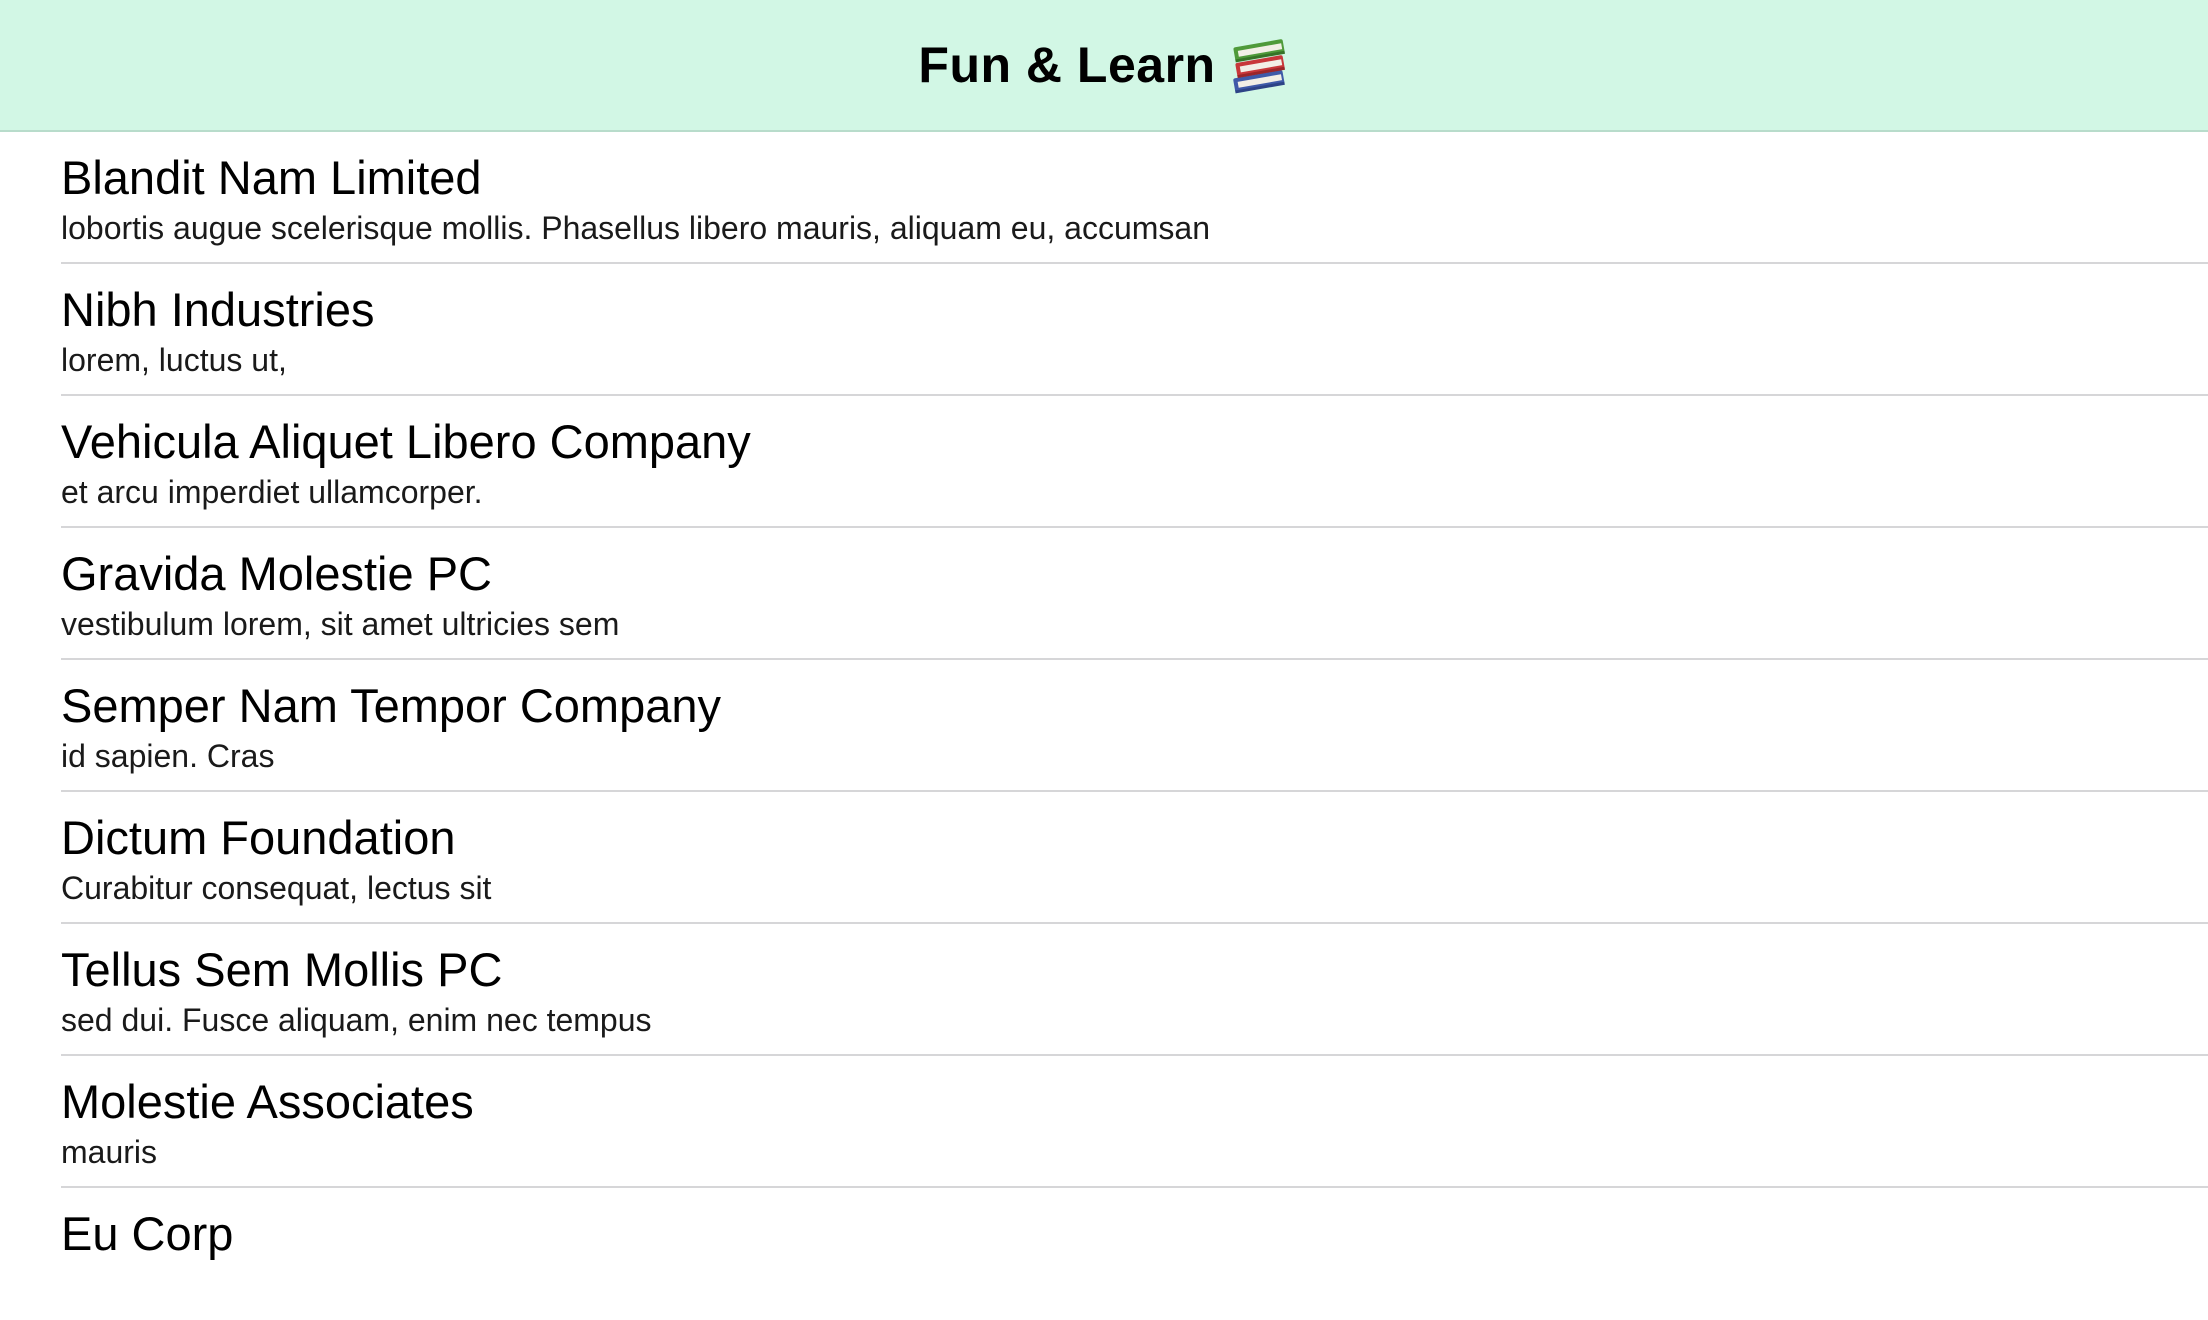 This screenshot has width=2208, height=1320. I want to click on navigation-bar: Fun & Learn, so click(1104, 66).